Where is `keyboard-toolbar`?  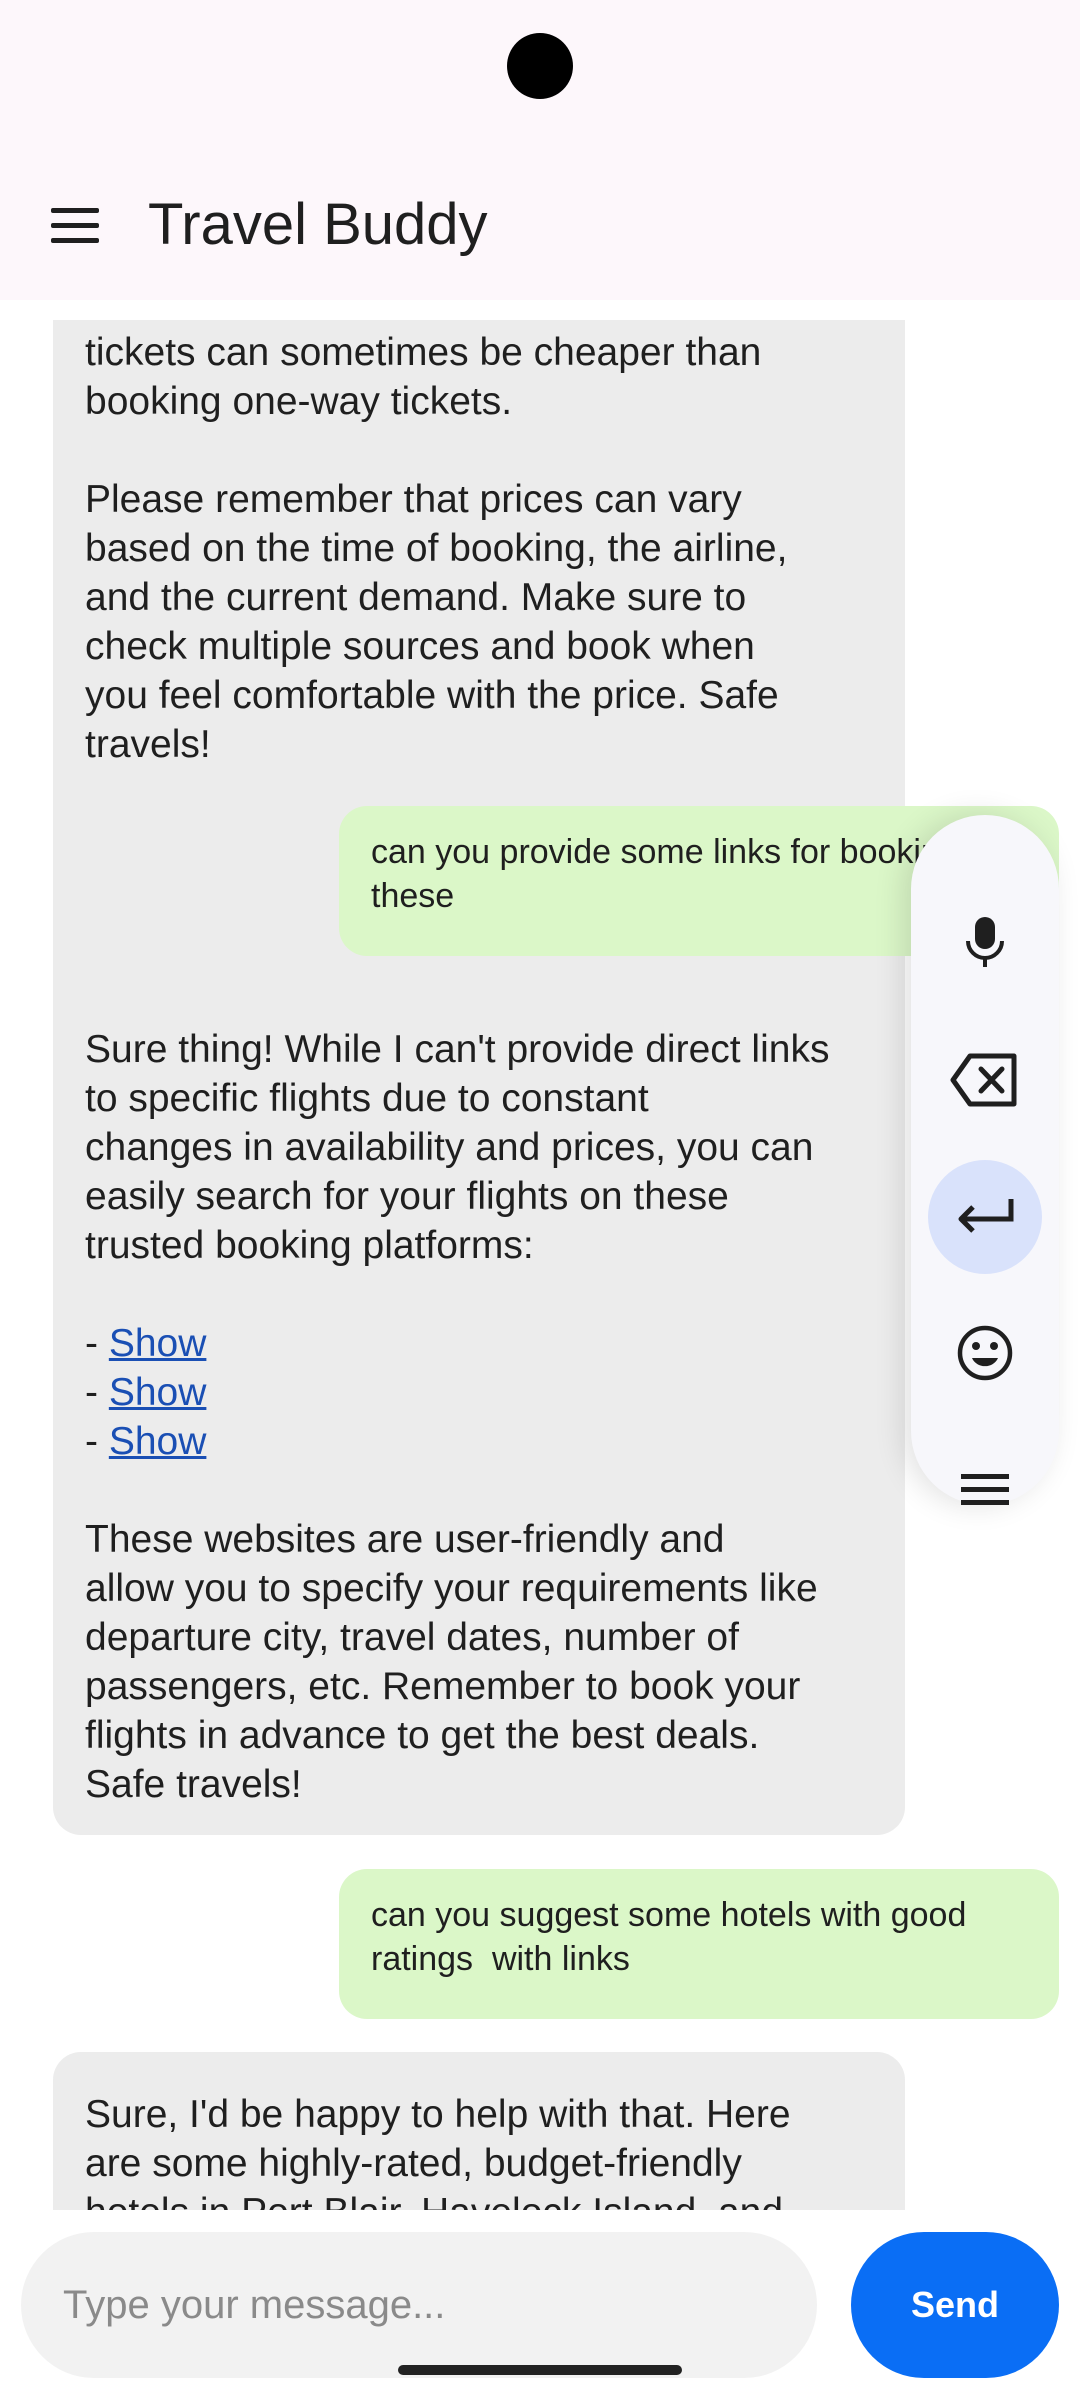
keyboard-toolbar is located at coordinates (985, 1160).